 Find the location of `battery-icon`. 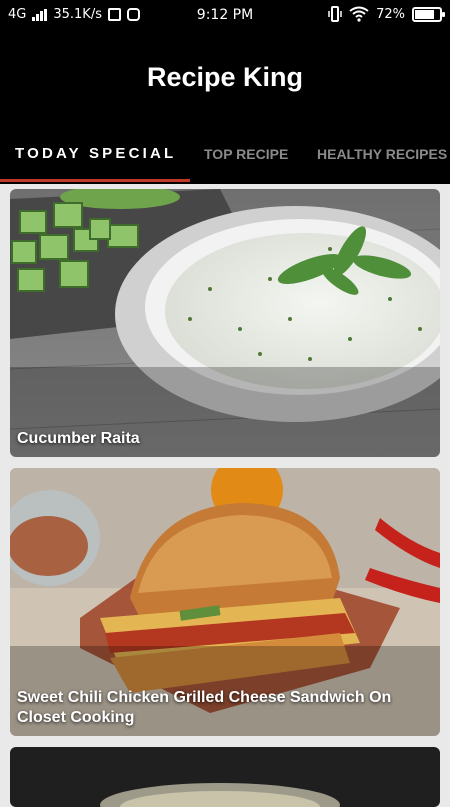

battery-icon is located at coordinates (428, 14).